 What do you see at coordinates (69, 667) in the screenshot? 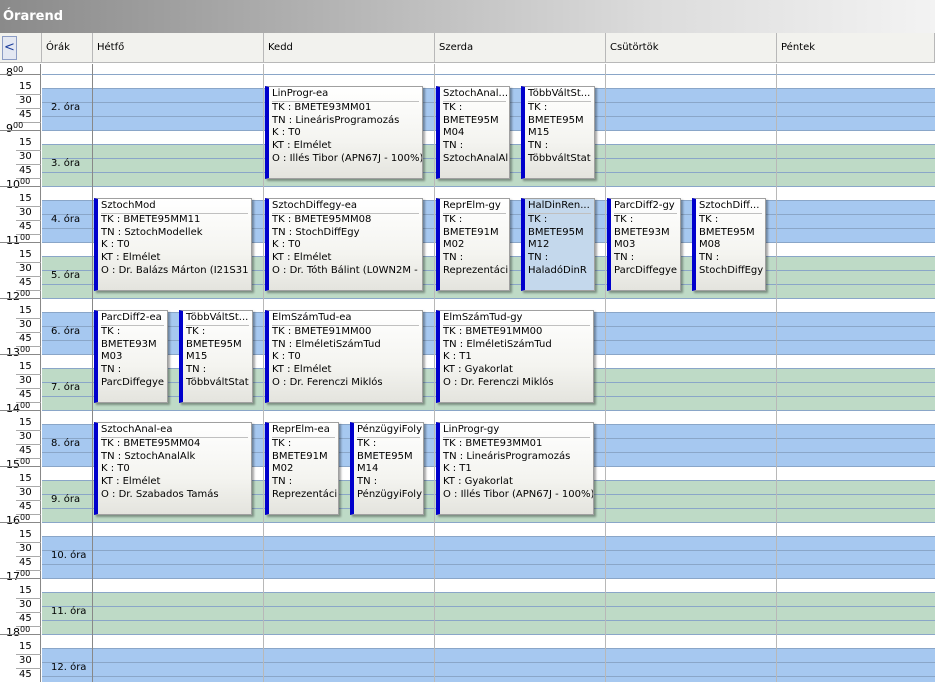
I see `period-label: 12. óra` at bounding box center [69, 667].